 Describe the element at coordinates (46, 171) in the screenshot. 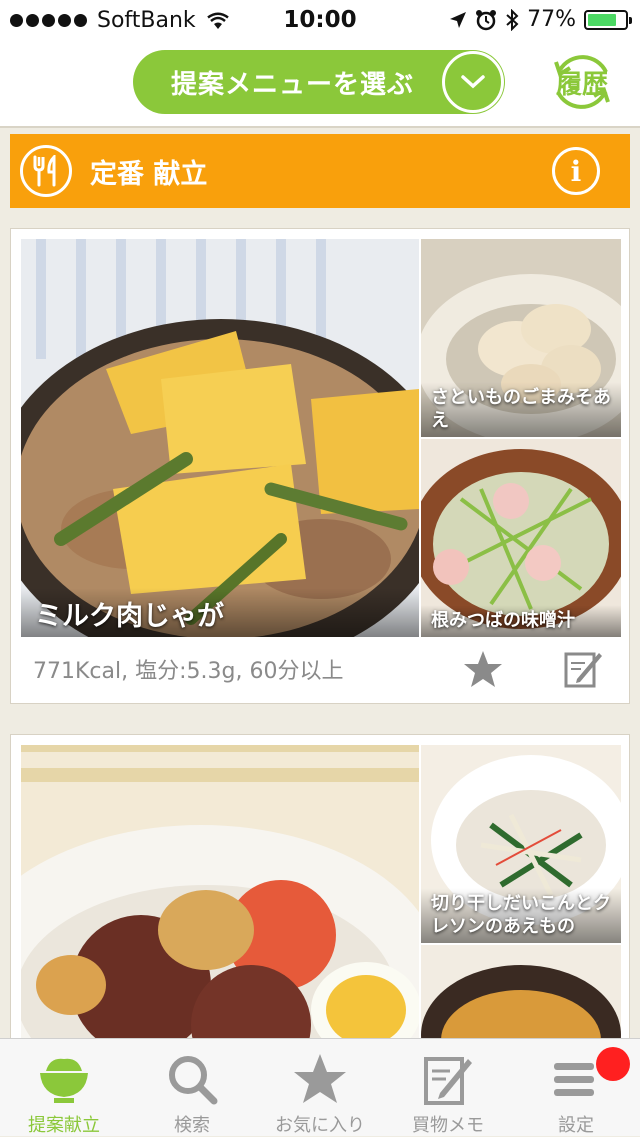

I see `fork-knife-icon` at that location.